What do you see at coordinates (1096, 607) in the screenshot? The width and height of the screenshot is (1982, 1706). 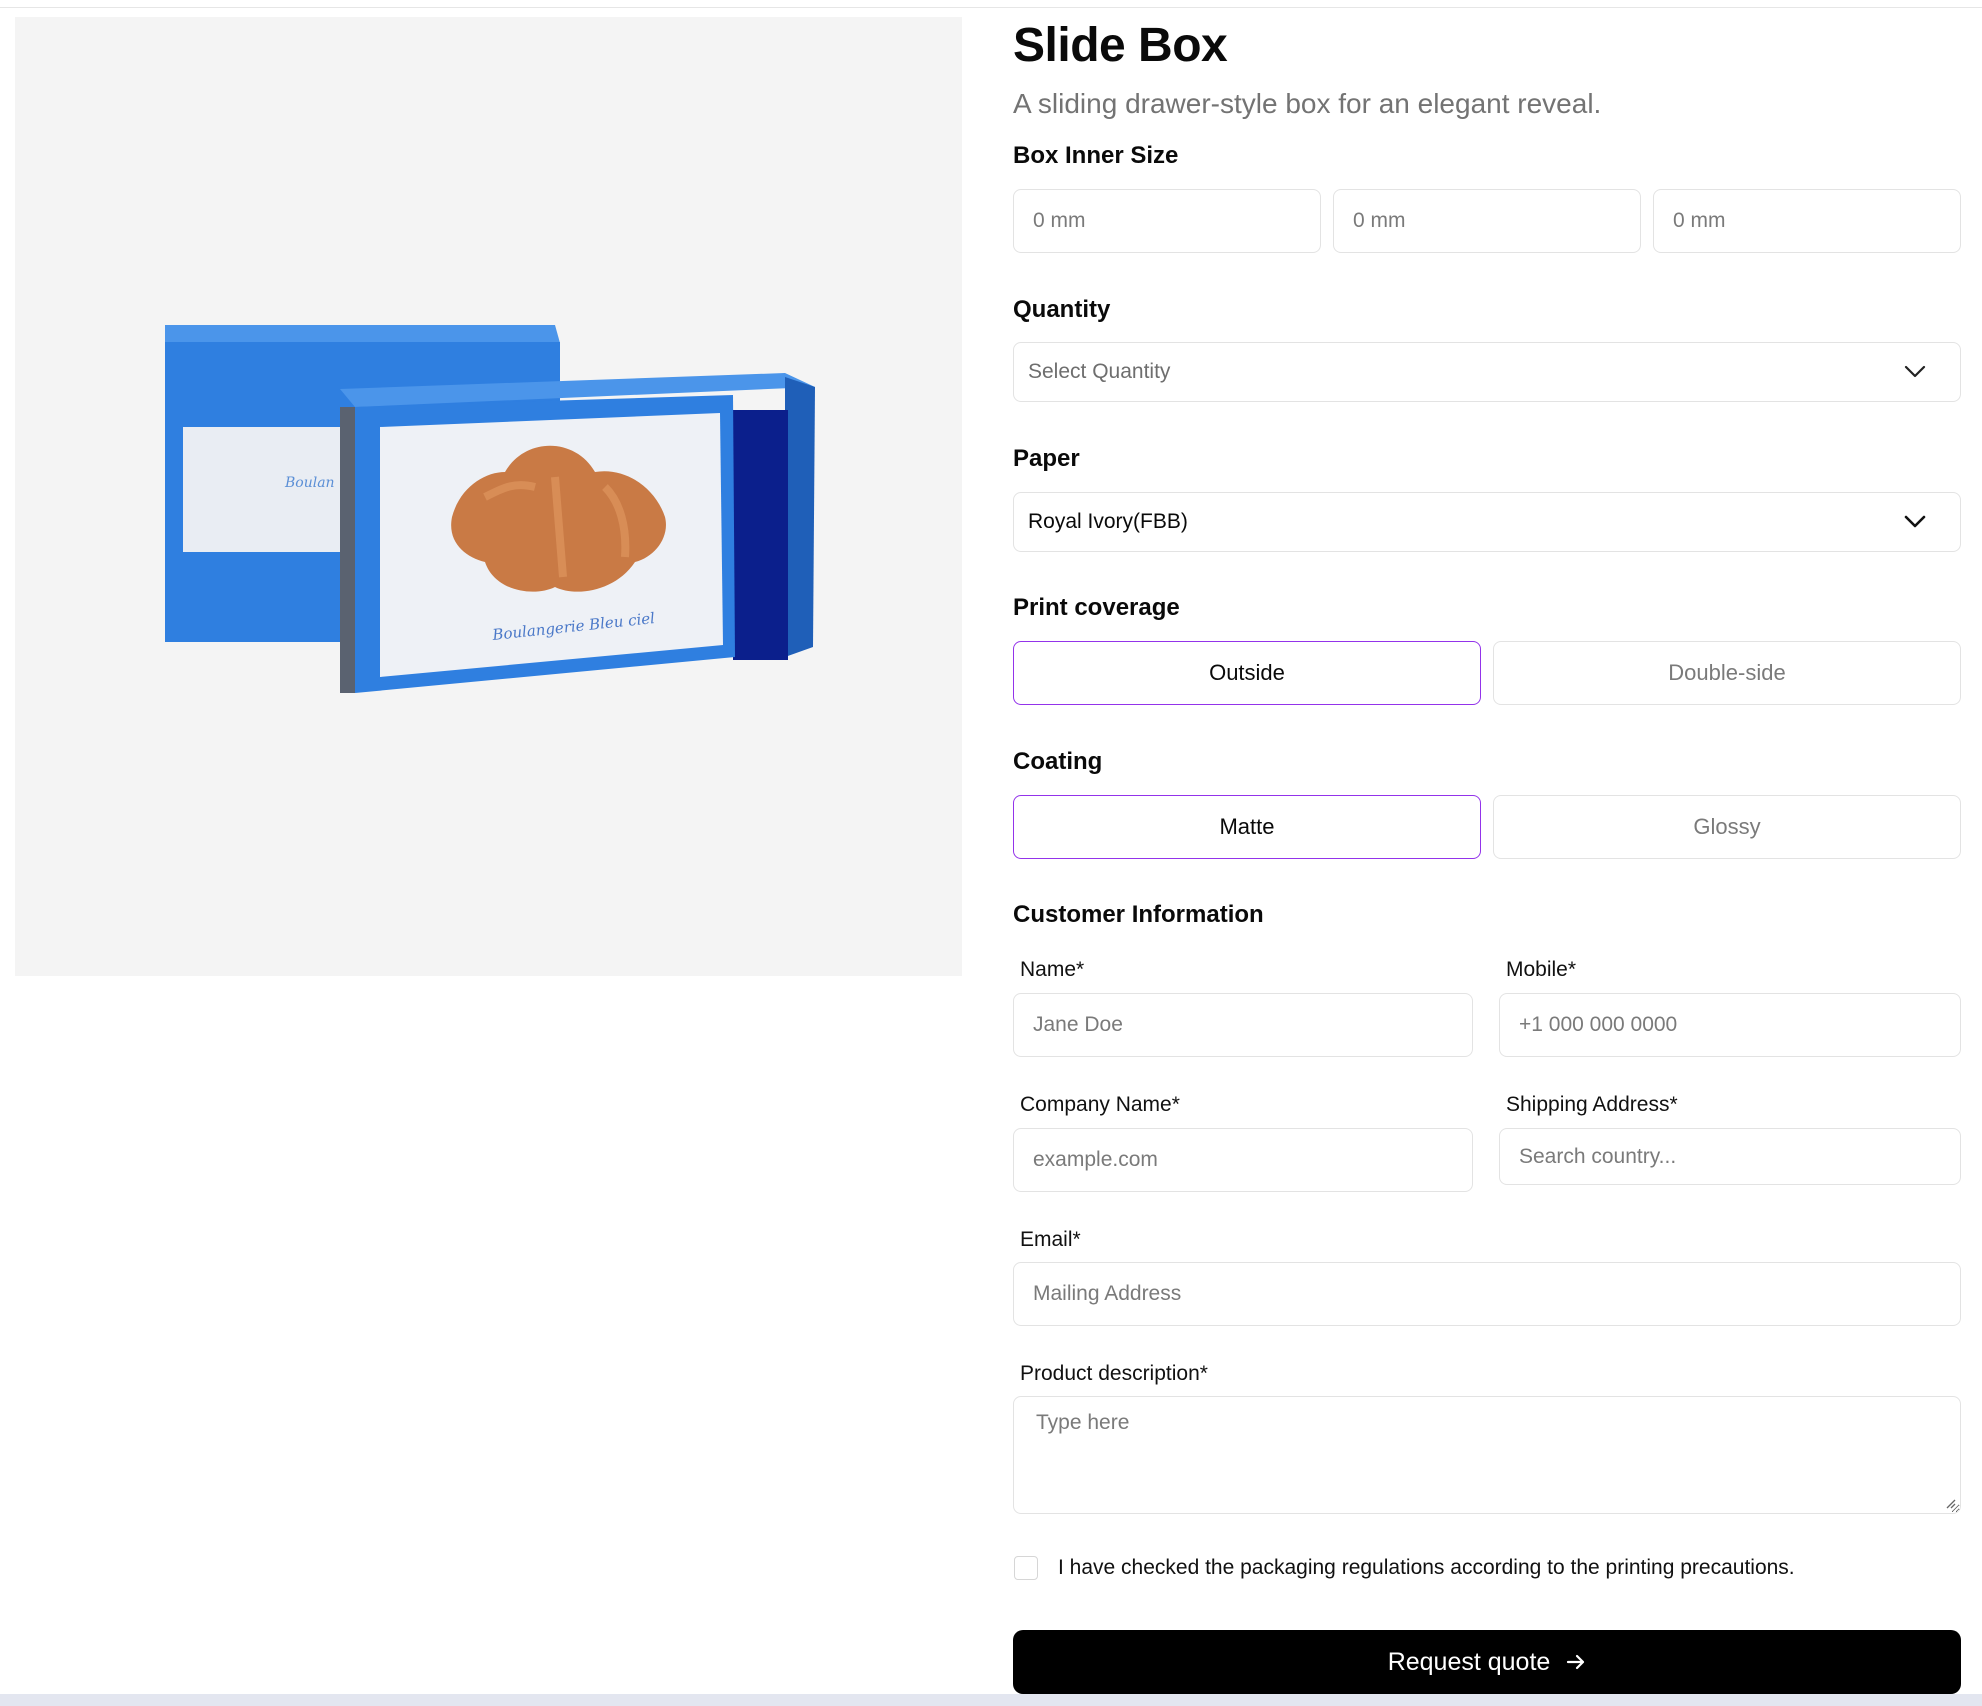 I see `print-coverage-label: Print coverage` at bounding box center [1096, 607].